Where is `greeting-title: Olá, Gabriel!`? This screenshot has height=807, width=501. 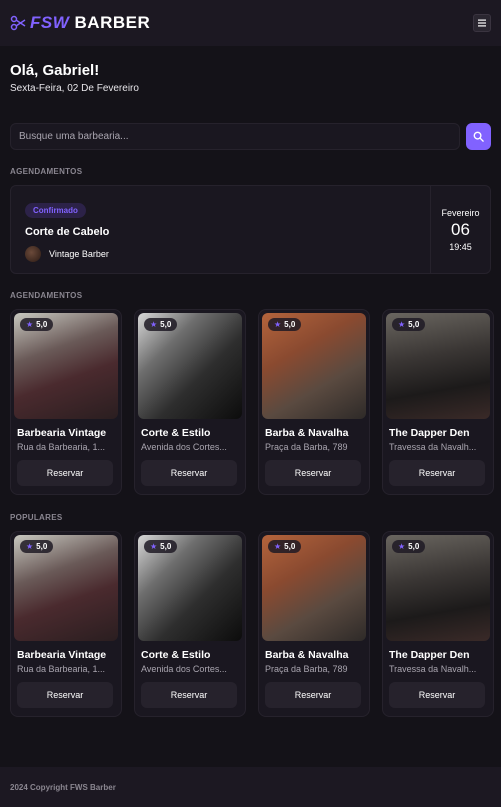
greeting-title: Olá, Gabriel! is located at coordinates (55, 70).